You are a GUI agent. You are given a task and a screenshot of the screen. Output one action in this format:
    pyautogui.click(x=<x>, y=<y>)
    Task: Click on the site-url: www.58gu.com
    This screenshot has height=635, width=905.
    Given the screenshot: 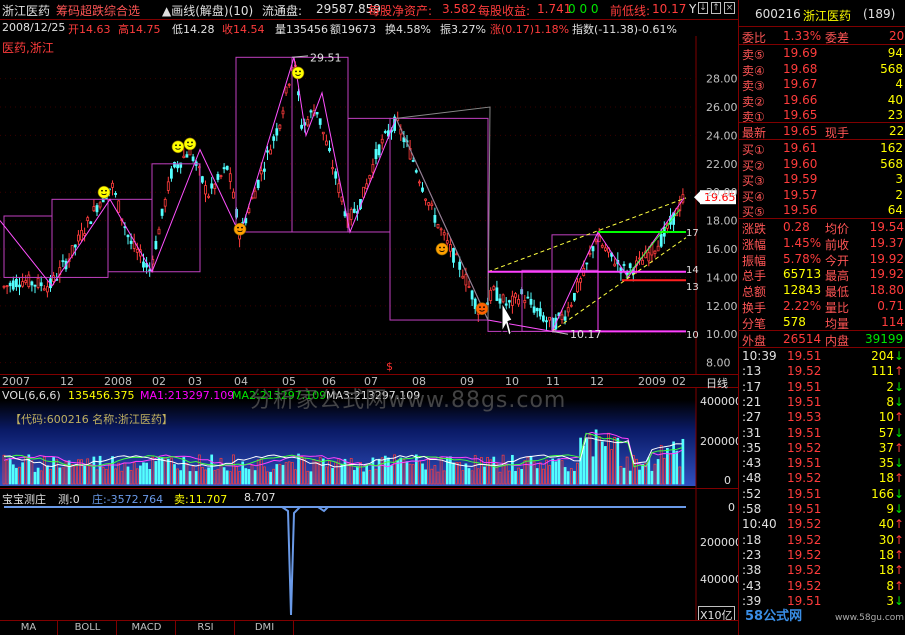 What is the action you would take?
    pyautogui.click(x=869, y=618)
    